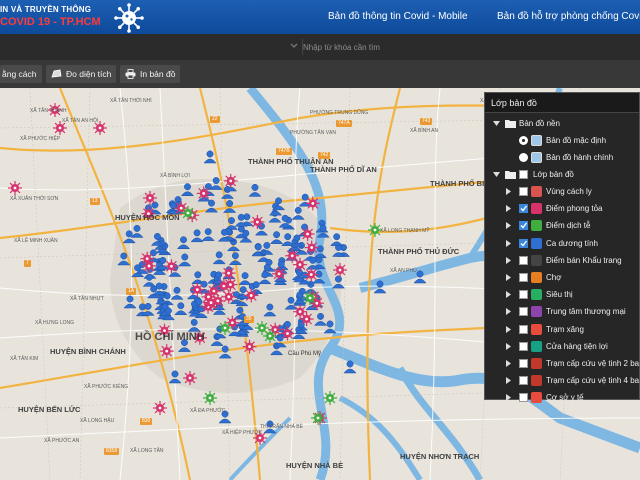  Describe the element at coordinates (80, 121) in the screenshot. I see `commune-label: XÃ TÂN AN HỘI` at that location.